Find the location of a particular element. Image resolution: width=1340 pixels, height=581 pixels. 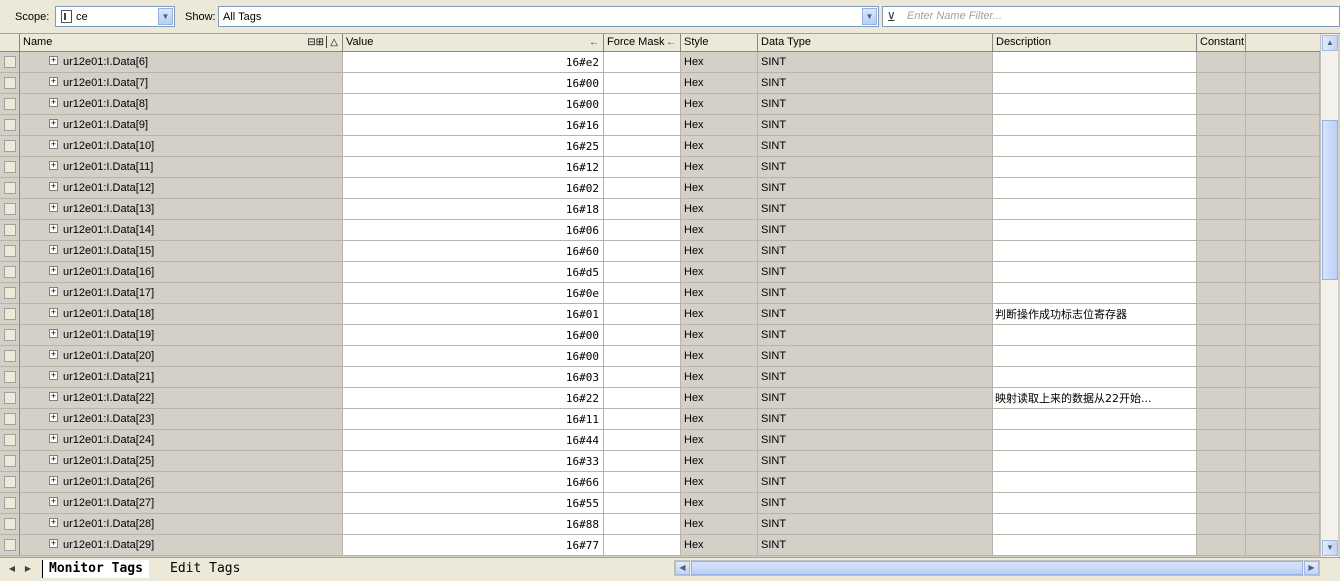

column-header-value: Value ← is located at coordinates (473, 42).